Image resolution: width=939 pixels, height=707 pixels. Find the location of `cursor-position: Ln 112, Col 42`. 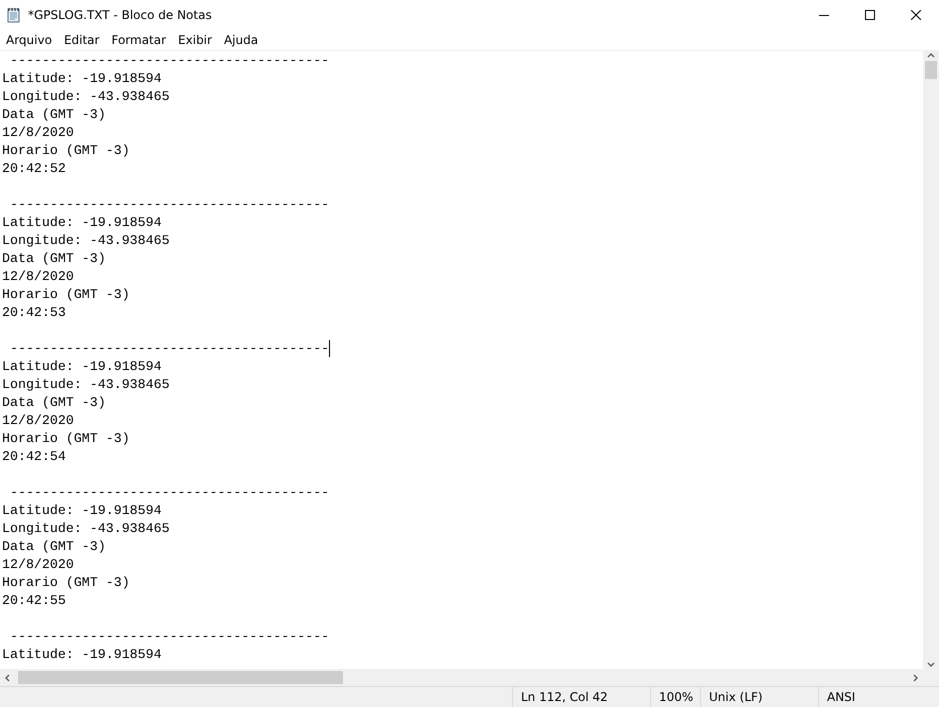

cursor-position: Ln 112, Col 42 is located at coordinates (581, 697).